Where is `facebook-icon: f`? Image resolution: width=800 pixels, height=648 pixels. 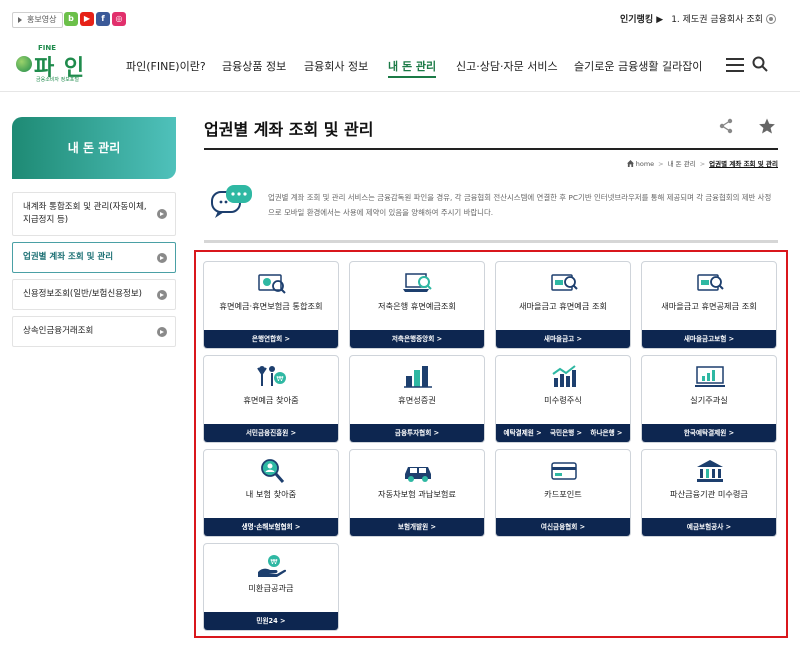 facebook-icon: f is located at coordinates (103, 19).